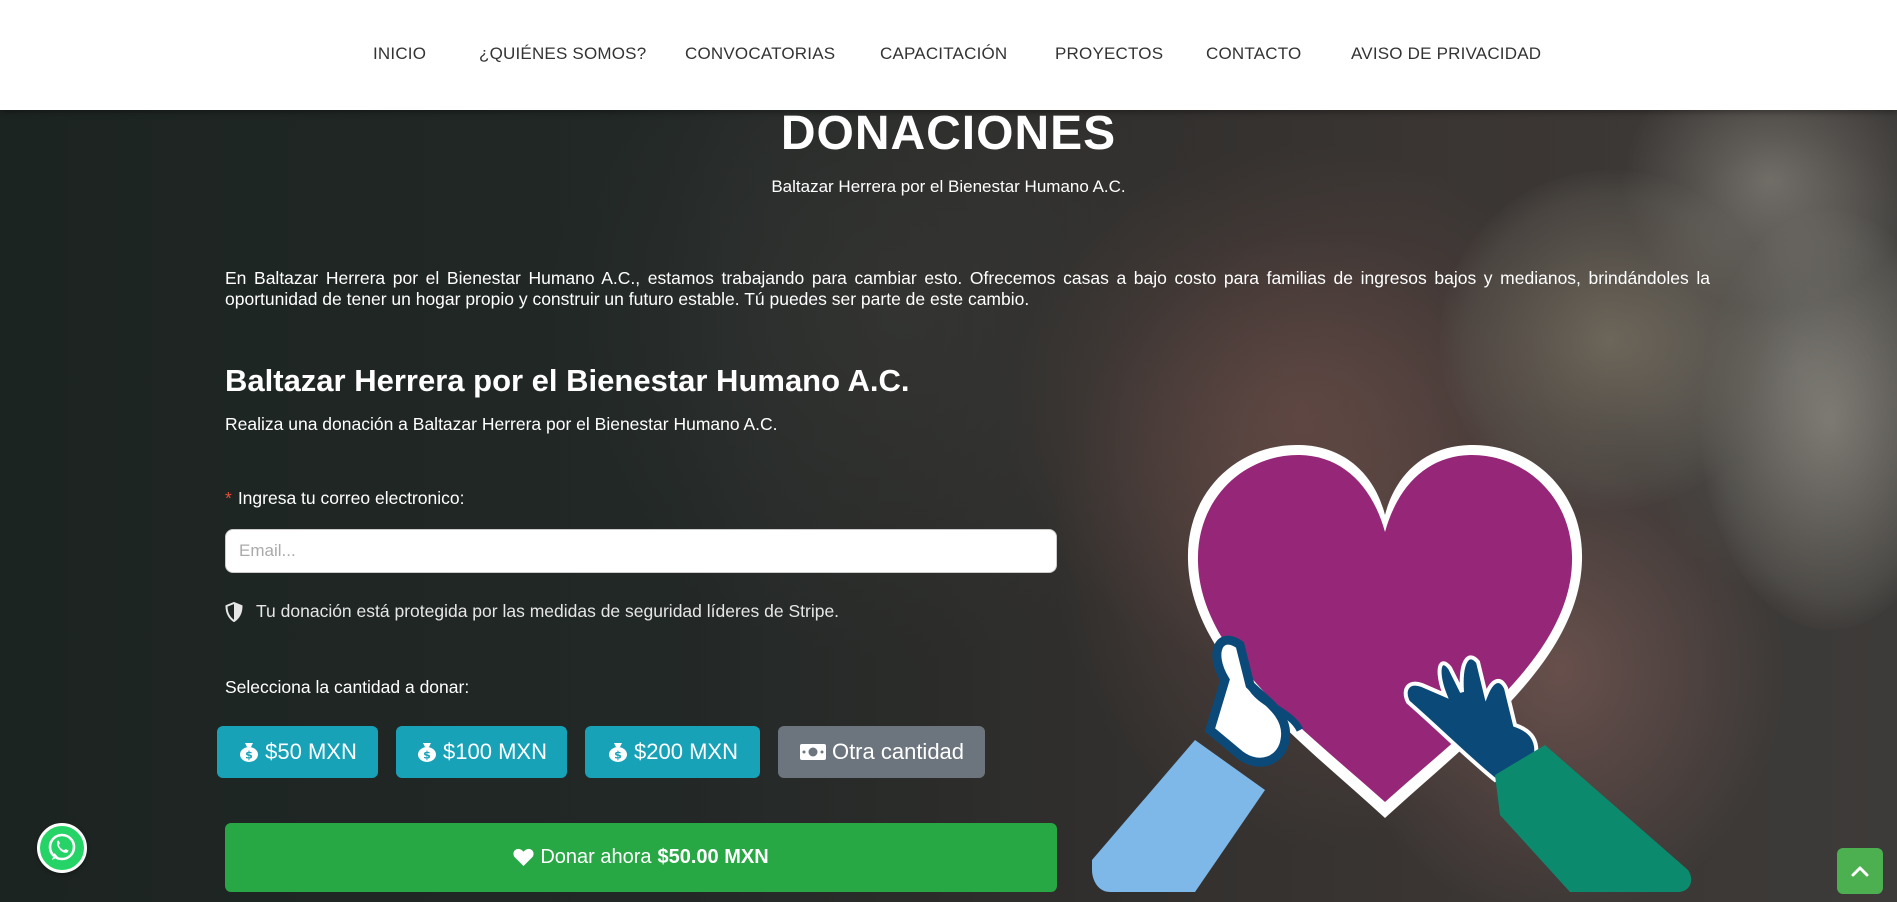 The width and height of the screenshot is (1897, 902). I want to click on heart-icon, so click(523, 857).